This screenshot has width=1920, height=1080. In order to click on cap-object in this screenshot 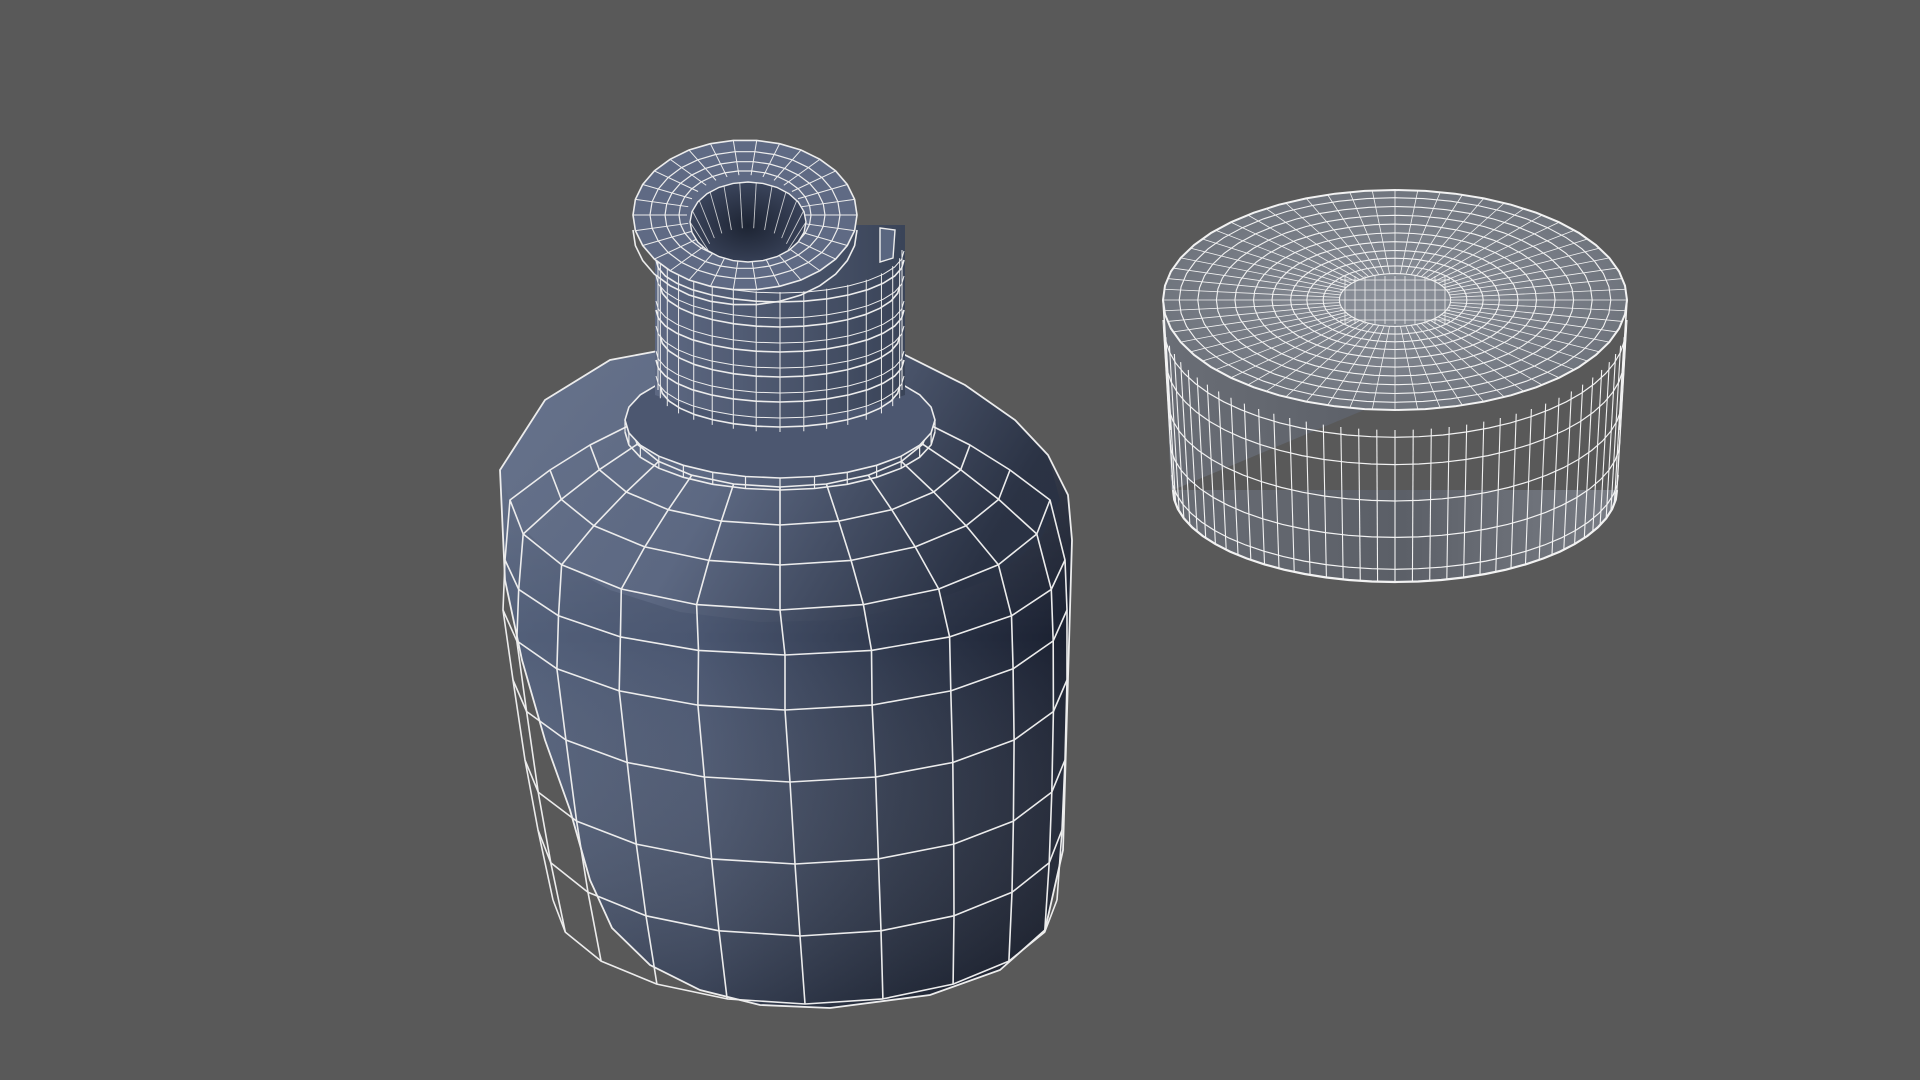, I will do `click(1395, 386)`.